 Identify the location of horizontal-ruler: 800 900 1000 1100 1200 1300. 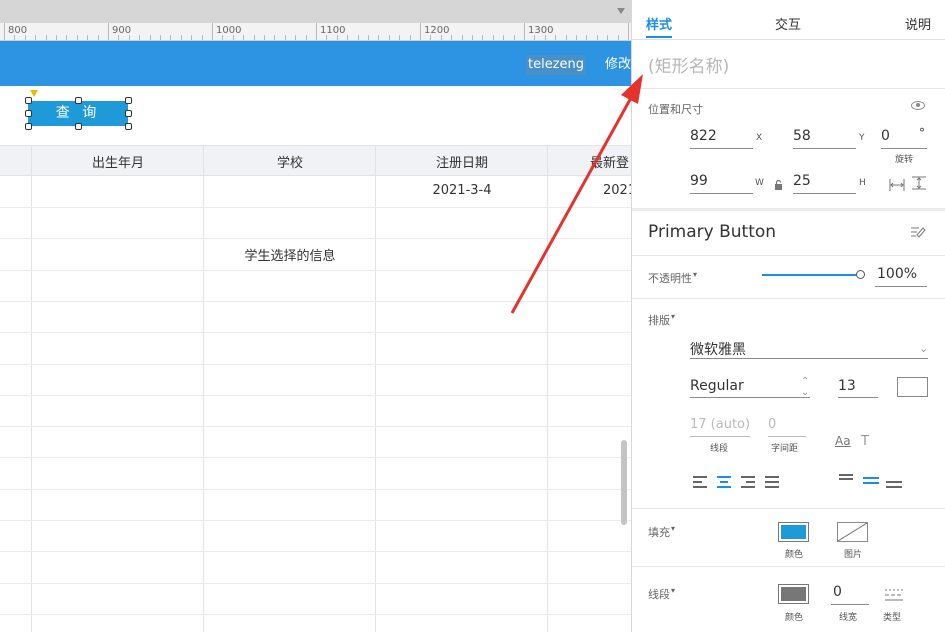
(315, 32).